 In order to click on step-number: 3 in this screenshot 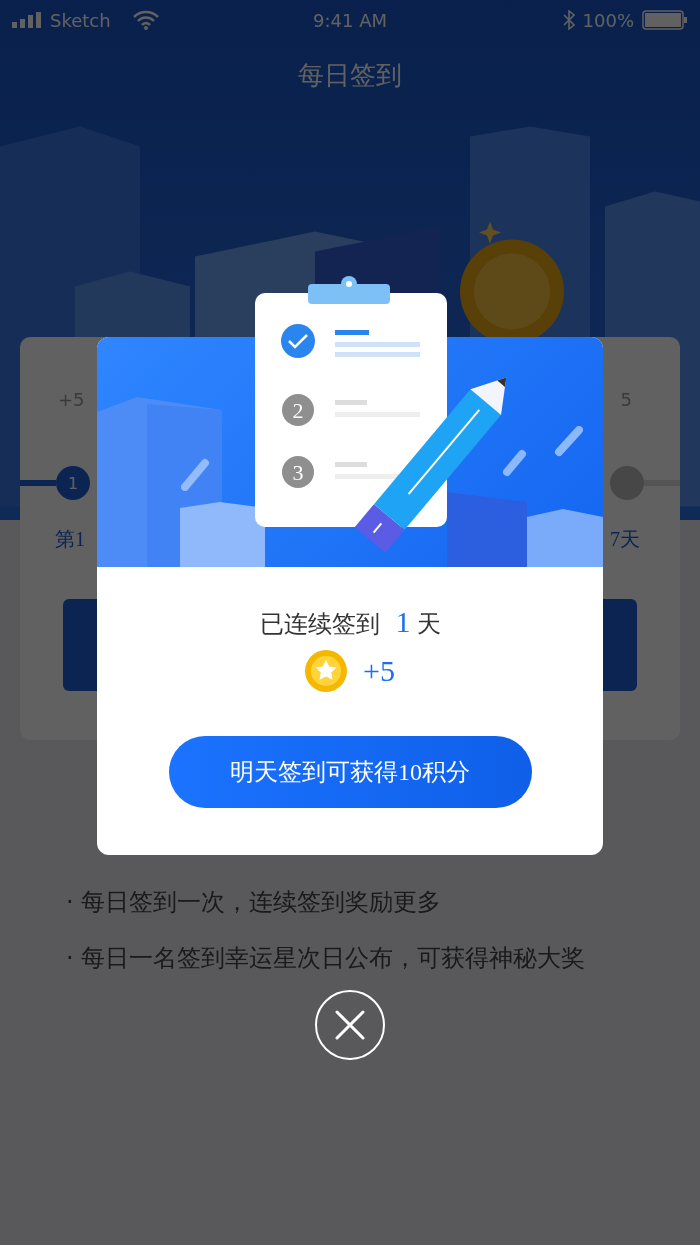, I will do `click(298, 472)`.